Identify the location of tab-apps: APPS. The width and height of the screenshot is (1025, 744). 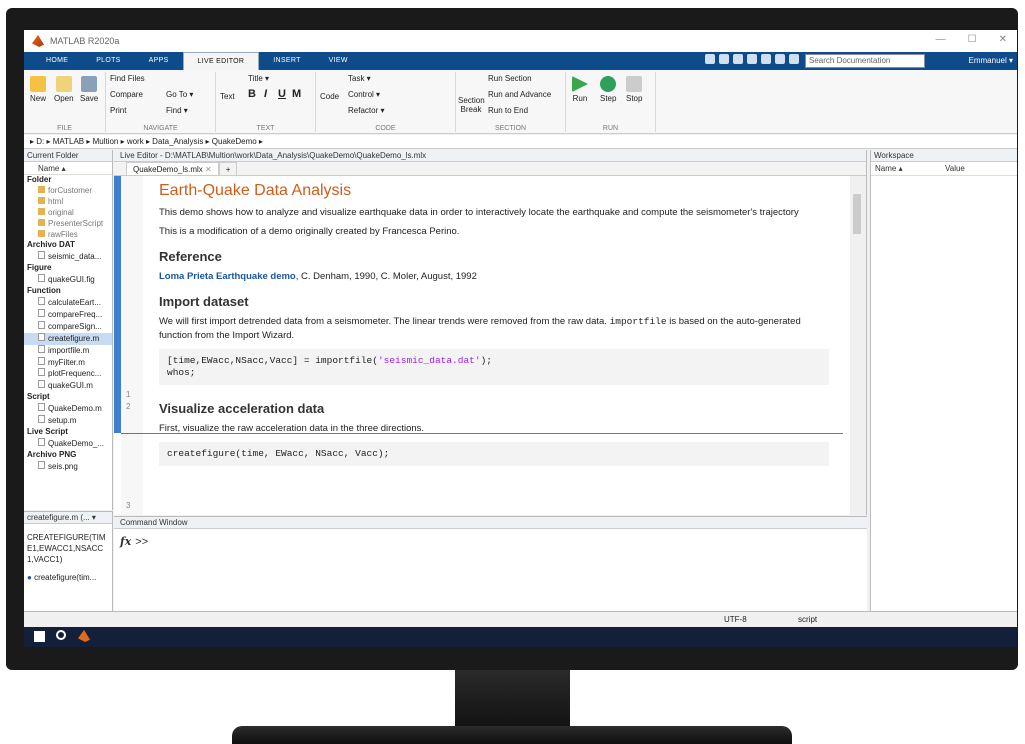
(159, 61).